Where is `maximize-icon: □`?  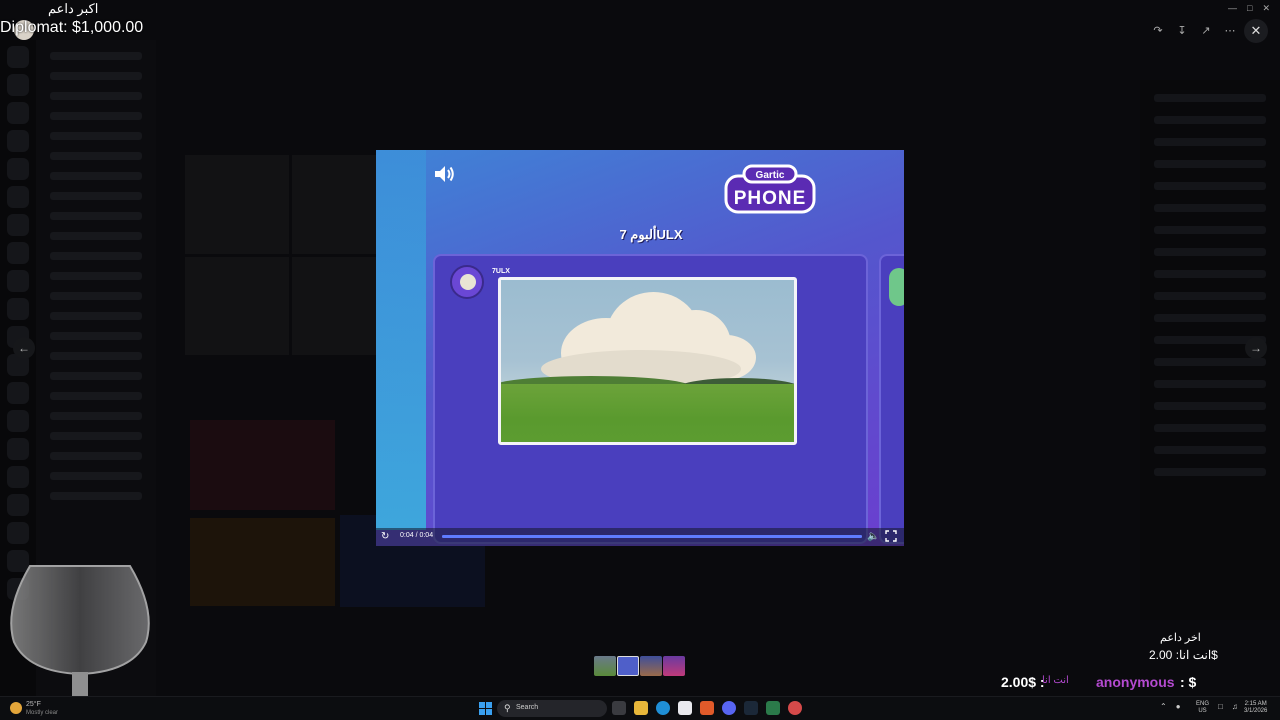
maximize-icon: □ is located at coordinates (1249, 8).